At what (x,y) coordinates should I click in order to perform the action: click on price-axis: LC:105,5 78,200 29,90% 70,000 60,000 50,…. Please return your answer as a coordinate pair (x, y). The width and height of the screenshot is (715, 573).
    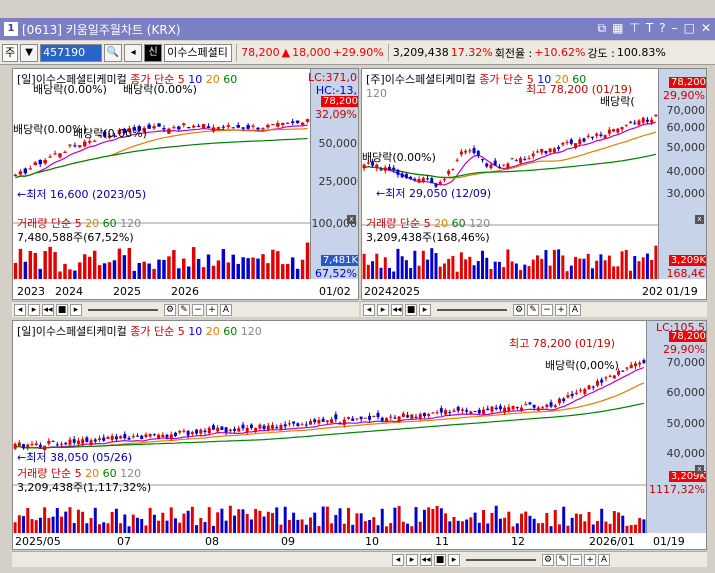
    Looking at the image, I should click on (676, 427).